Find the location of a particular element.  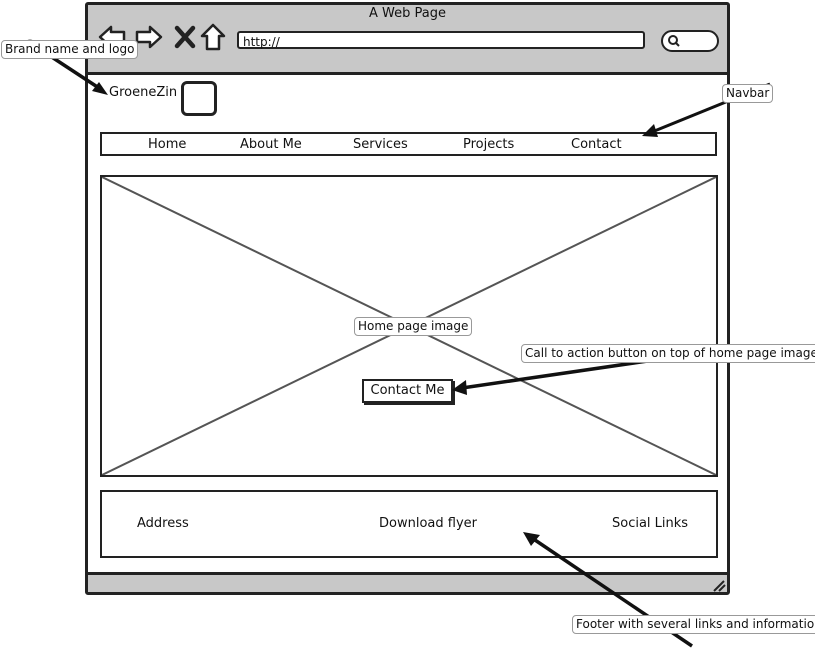

close-icon is located at coordinates (185, 37).